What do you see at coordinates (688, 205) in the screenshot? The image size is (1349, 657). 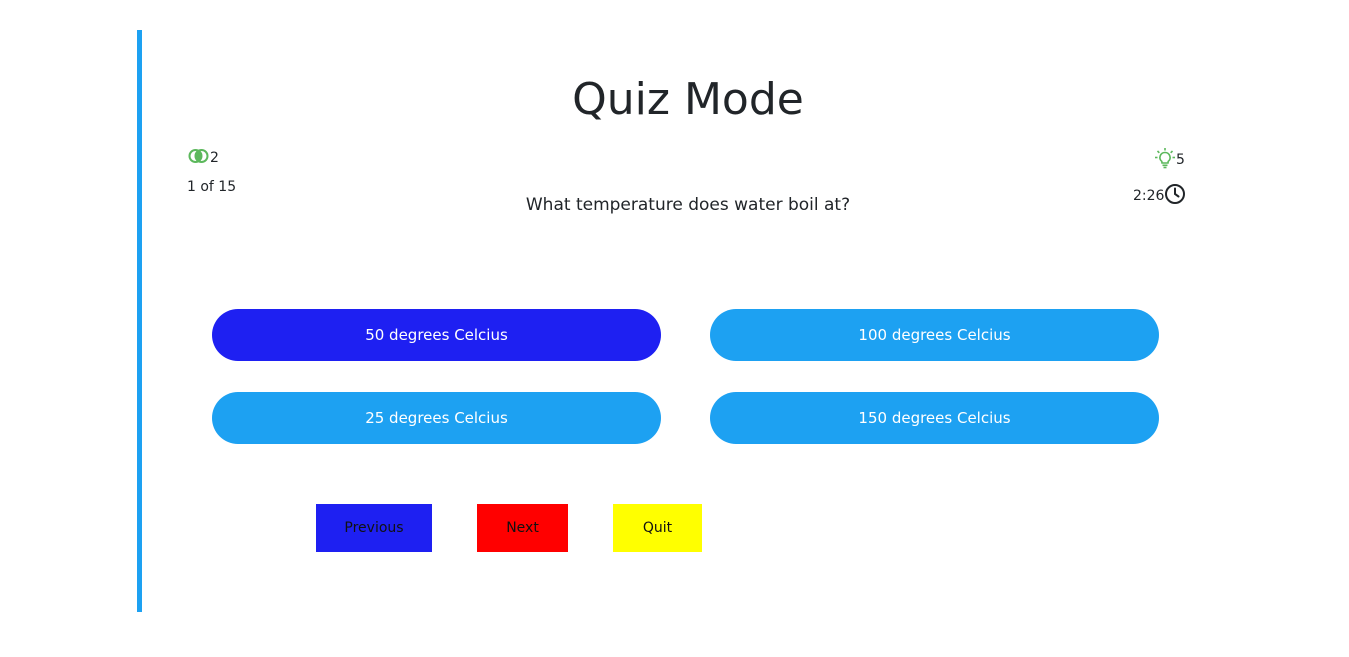 I see `question-text: What temperature does water boil at?` at bounding box center [688, 205].